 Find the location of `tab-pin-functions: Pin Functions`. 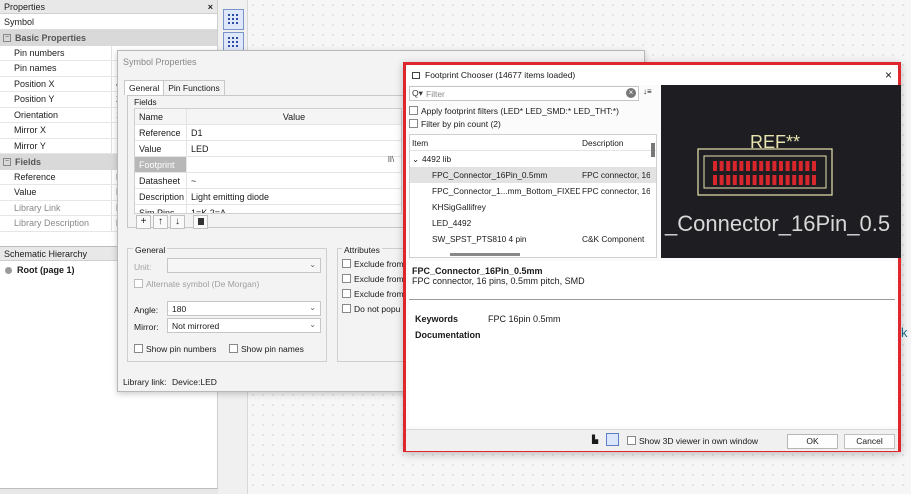

tab-pin-functions: Pin Functions is located at coordinates (194, 87).